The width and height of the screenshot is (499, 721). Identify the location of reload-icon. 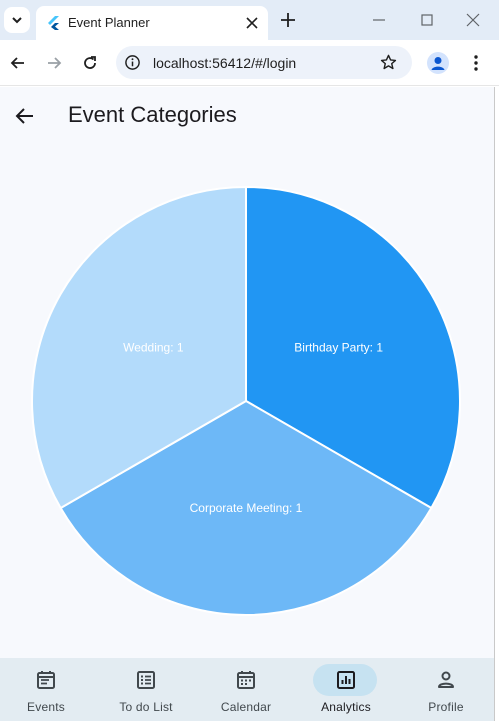
(90, 63).